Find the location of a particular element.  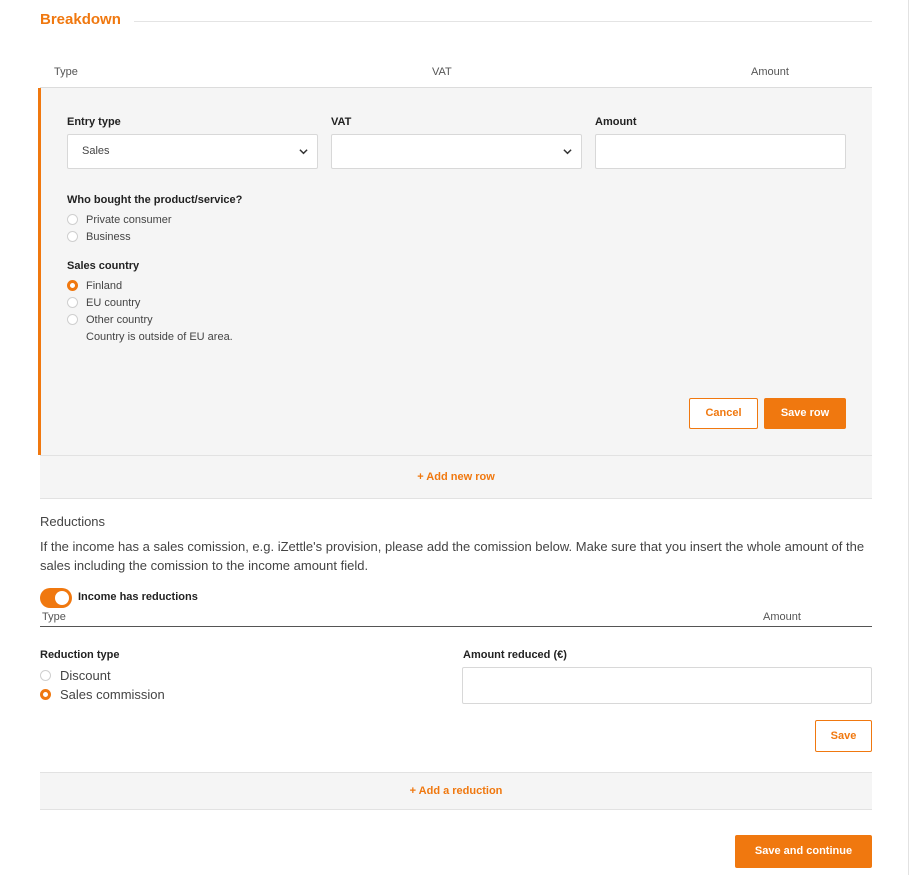

radio-label: Finland is located at coordinates (104, 285).